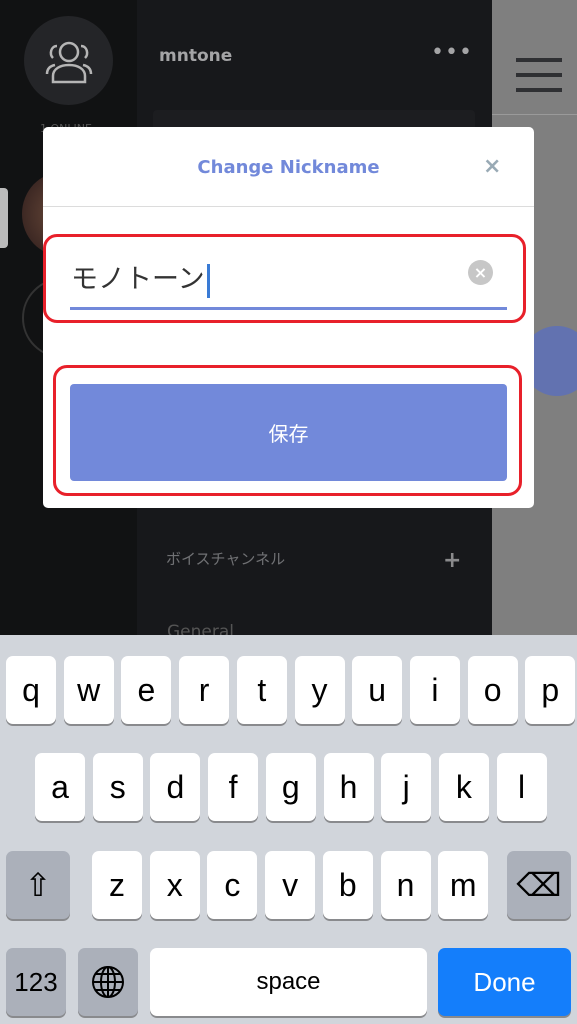  I want to click on friends-icon, so click(68, 62).